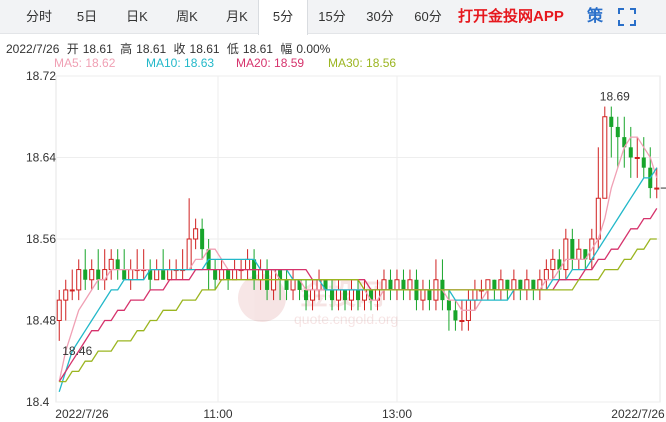 The width and height of the screenshot is (666, 422). What do you see at coordinates (41, 158) in the screenshot?
I see `y-tick-label: 18.64` at bounding box center [41, 158].